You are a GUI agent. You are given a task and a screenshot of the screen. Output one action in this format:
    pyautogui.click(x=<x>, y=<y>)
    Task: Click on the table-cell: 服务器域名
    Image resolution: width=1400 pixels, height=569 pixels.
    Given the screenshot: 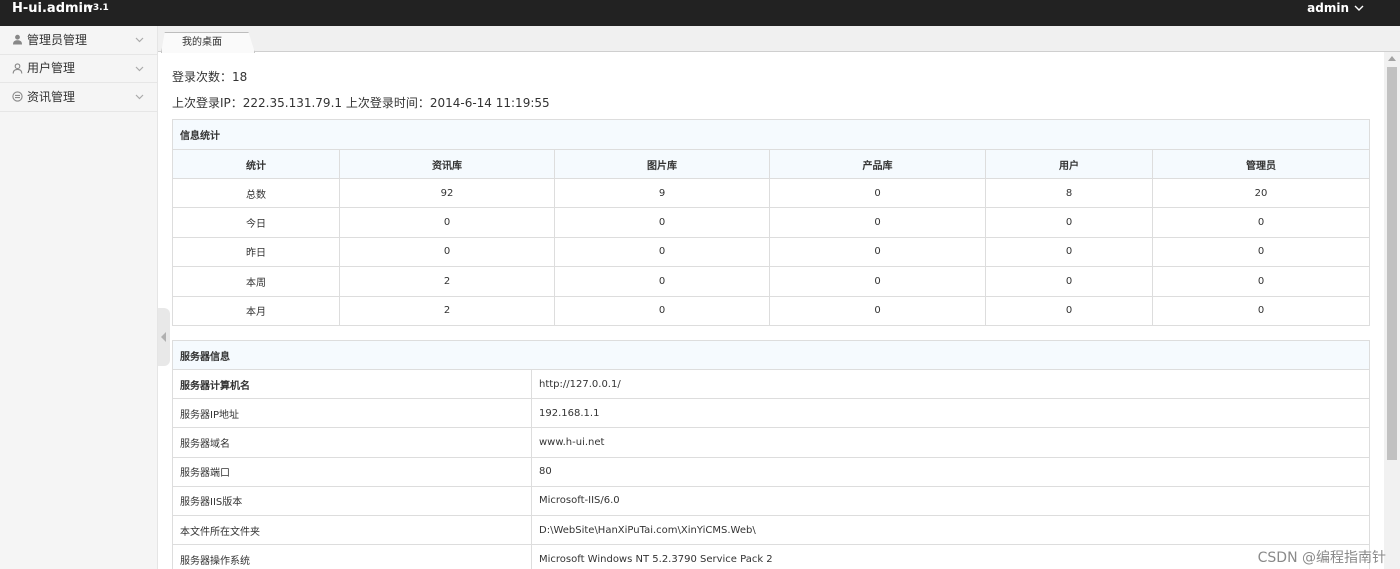 What is the action you would take?
    pyautogui.click(x=352, y=442)
    